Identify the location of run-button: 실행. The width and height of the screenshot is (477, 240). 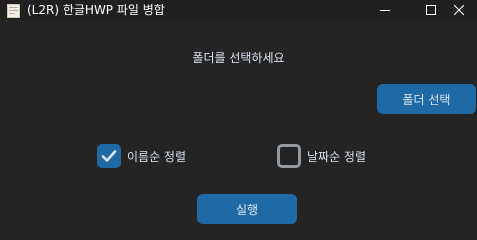
(247, 209).